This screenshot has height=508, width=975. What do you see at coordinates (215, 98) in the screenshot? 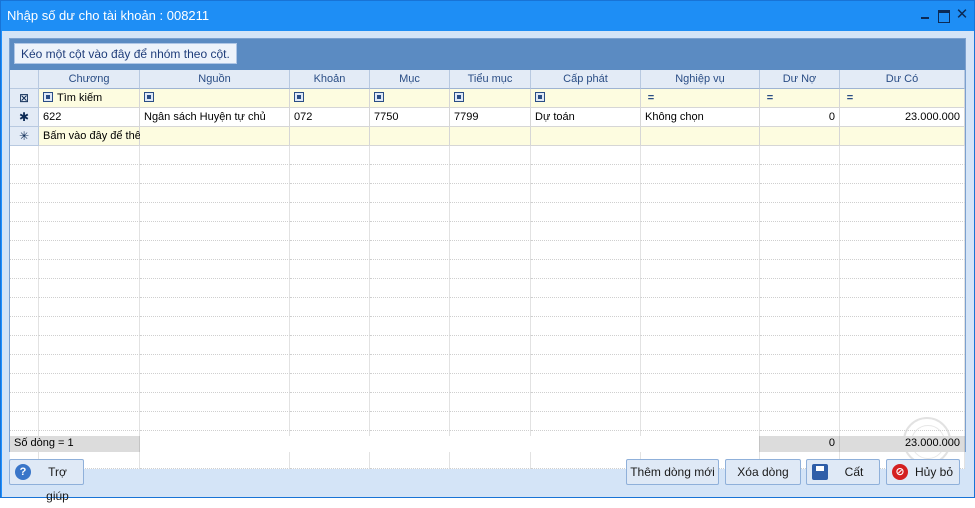
I see `filter-cell-nguon` at bounding box center [215, 98].